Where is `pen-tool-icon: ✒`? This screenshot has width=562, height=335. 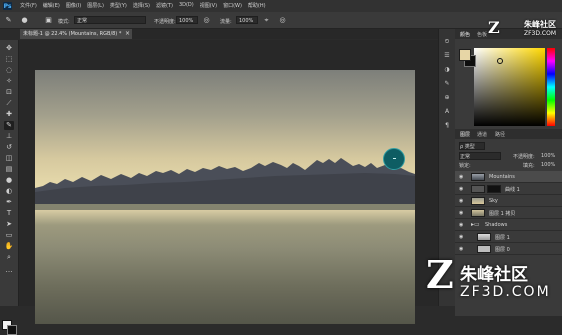
pen-tool-icon: ✒ is located at coordinates (9, 202).